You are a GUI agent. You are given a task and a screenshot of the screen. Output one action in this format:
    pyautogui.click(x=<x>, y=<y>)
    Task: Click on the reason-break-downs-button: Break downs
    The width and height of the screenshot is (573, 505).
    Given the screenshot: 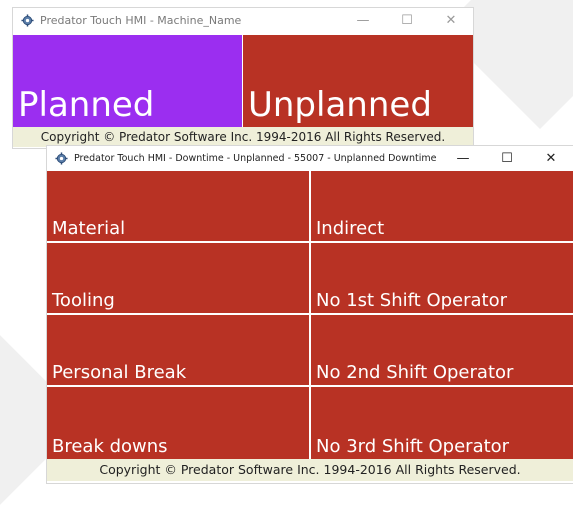 What is the action you would take?
    pyautogui.click(x=178, y=423)
    